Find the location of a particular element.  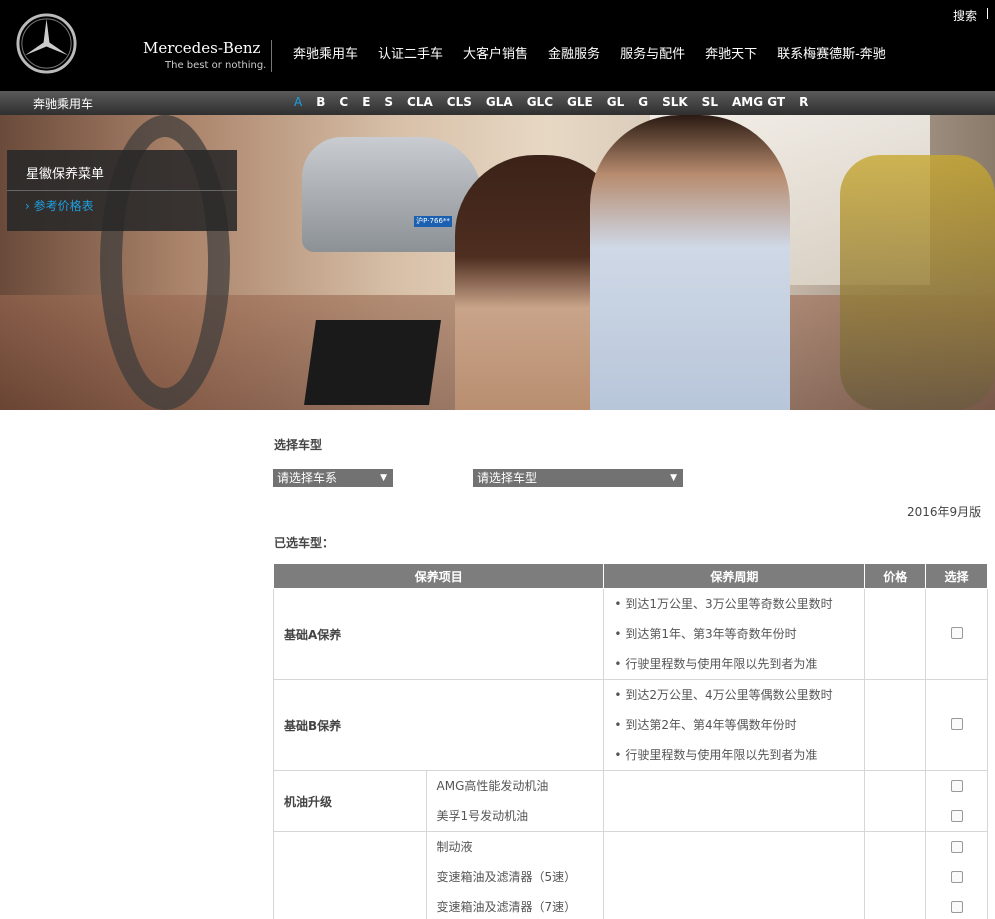

sub-items-cell: 制动液 变速箱油及滤清器（5速） 变速箱油及滤清器（7速） is located at coordinates (515, 875).